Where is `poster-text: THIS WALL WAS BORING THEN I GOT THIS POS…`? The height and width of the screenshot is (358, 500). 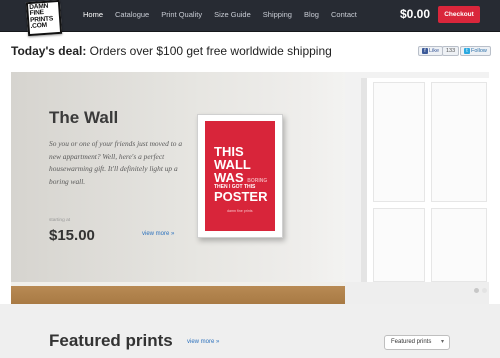 poster-text: THIS WALL WAS BORING THEN I GOT THIS POS… is located at coordinates (241, 174).